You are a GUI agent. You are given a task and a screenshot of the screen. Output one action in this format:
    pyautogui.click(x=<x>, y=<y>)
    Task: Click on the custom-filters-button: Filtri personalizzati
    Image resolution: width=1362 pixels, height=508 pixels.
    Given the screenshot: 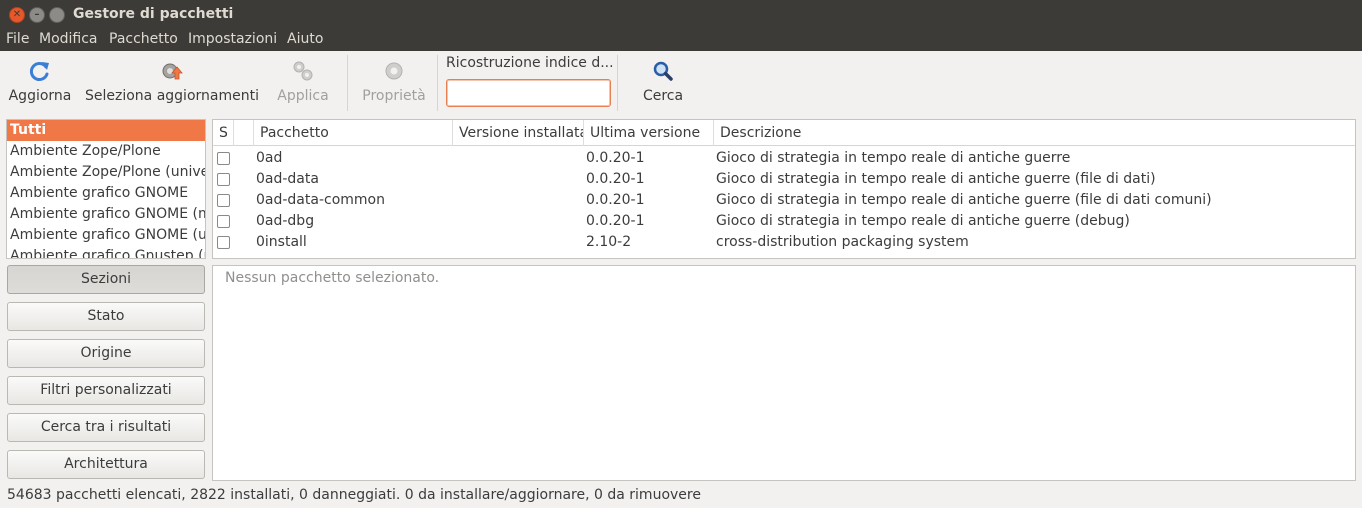 What is the action you would take?
    pyautogui.click(x=106, y=390)
    